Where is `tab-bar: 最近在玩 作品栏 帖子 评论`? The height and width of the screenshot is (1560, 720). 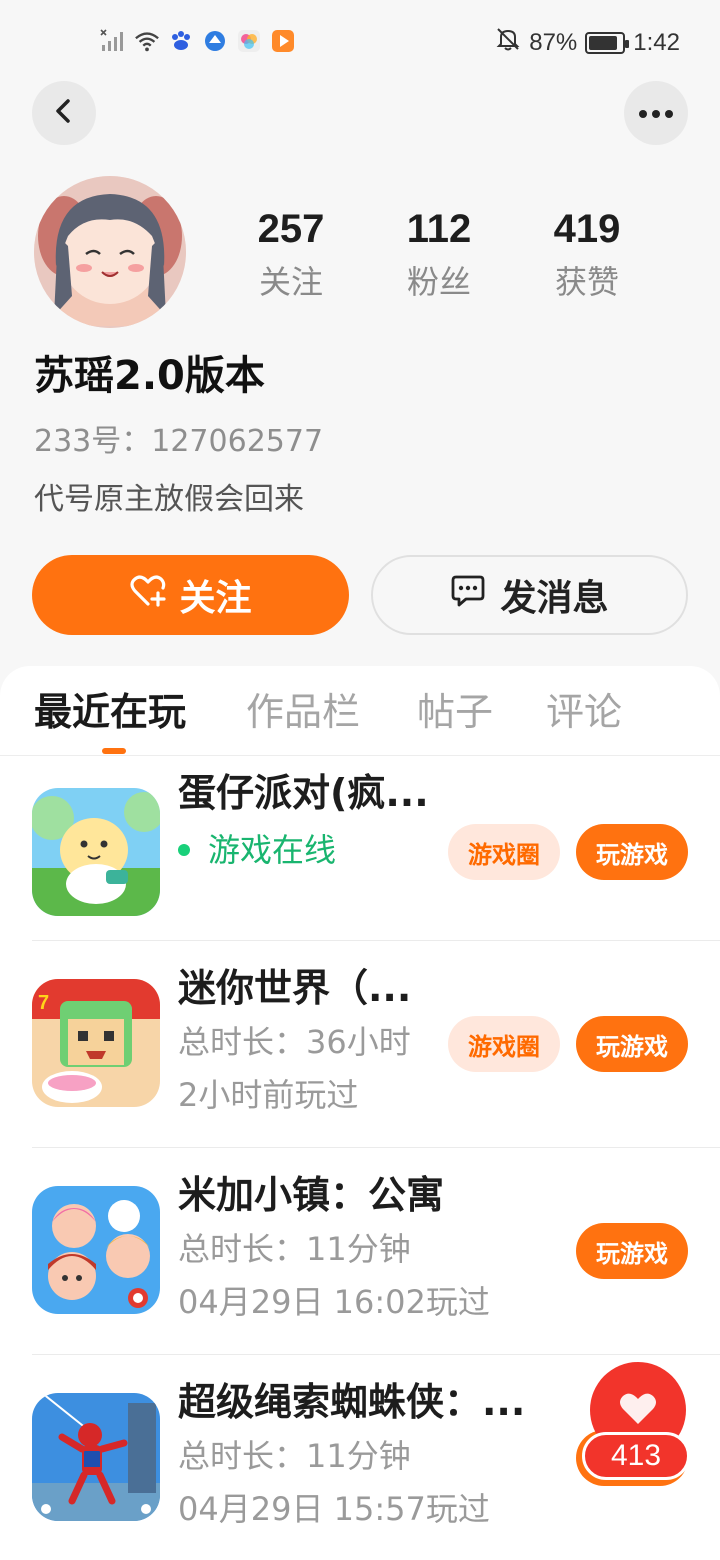
tab-bar: 最近在玩 作品栏 帖子 评论 is located at coordinates (360, 711).